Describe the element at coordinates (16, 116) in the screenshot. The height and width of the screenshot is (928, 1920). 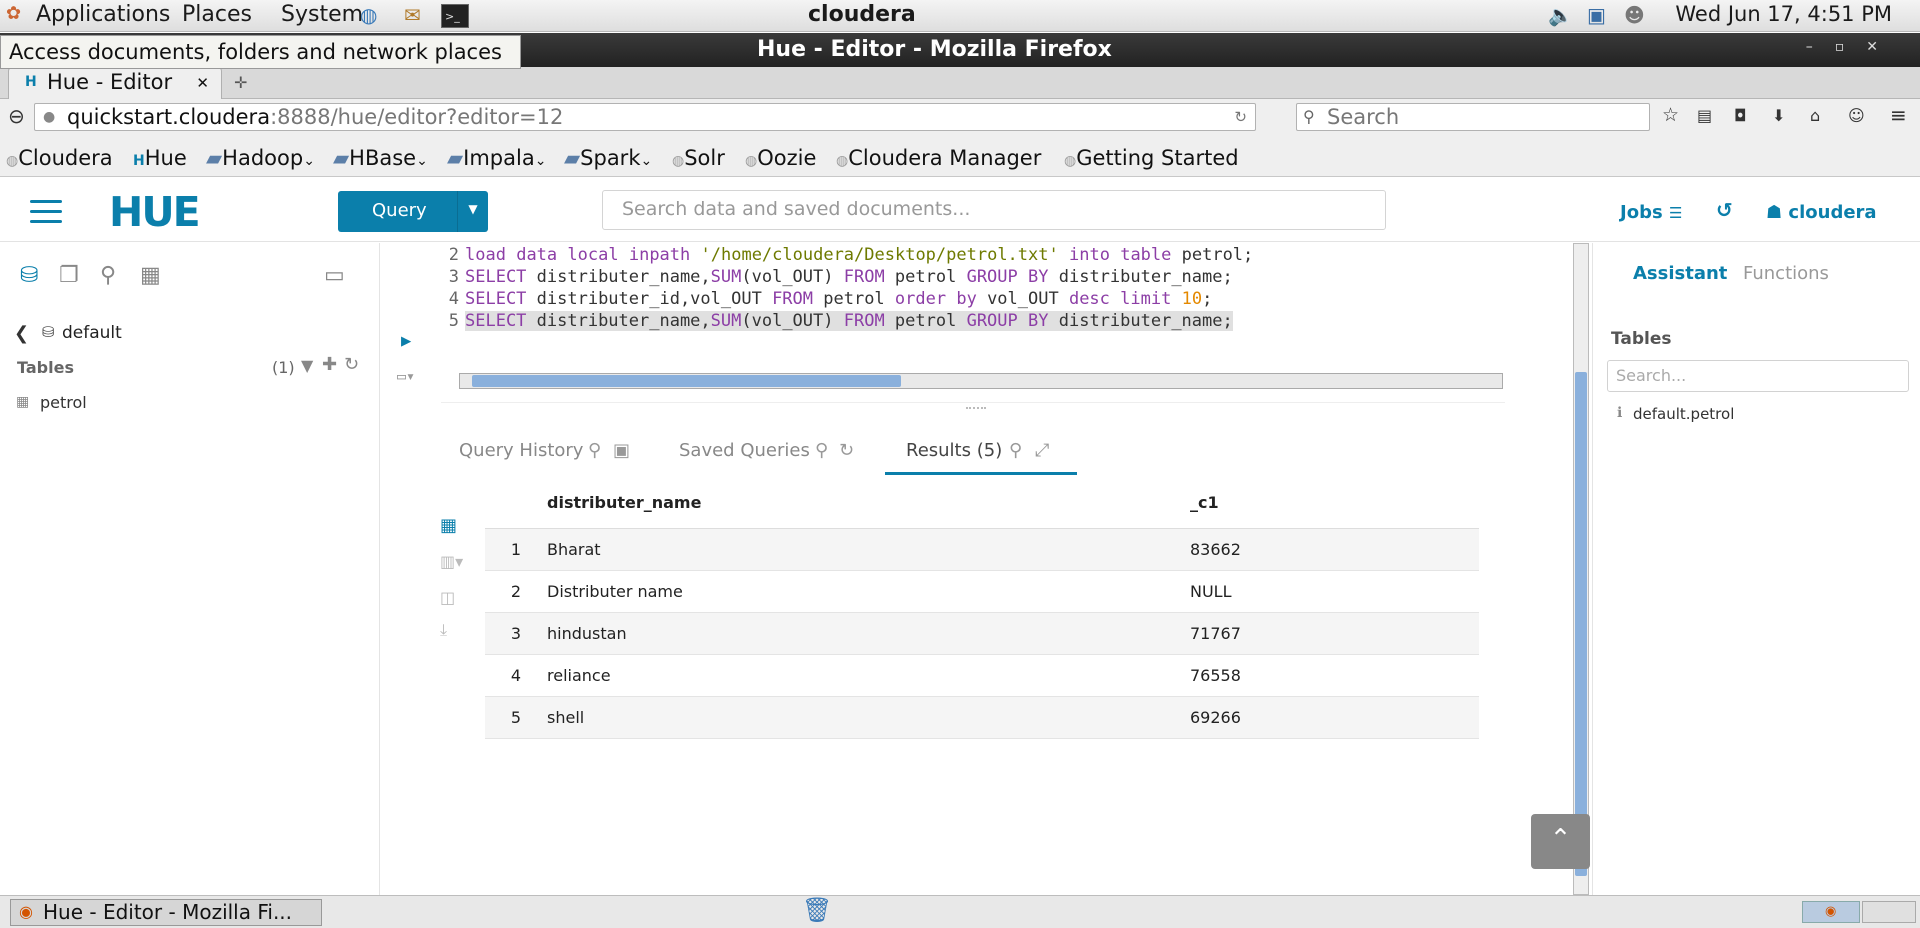
I see `back-icon: ⊖` at that location.